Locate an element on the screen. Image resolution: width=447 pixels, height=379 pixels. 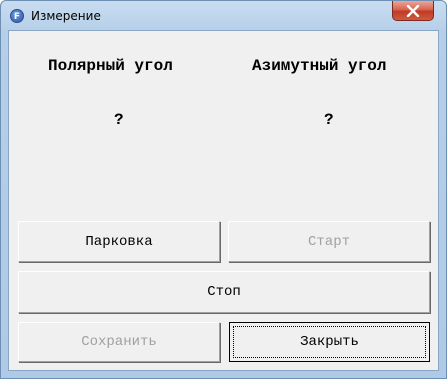
park-button: Парковка is located at coordinates (119, 241).